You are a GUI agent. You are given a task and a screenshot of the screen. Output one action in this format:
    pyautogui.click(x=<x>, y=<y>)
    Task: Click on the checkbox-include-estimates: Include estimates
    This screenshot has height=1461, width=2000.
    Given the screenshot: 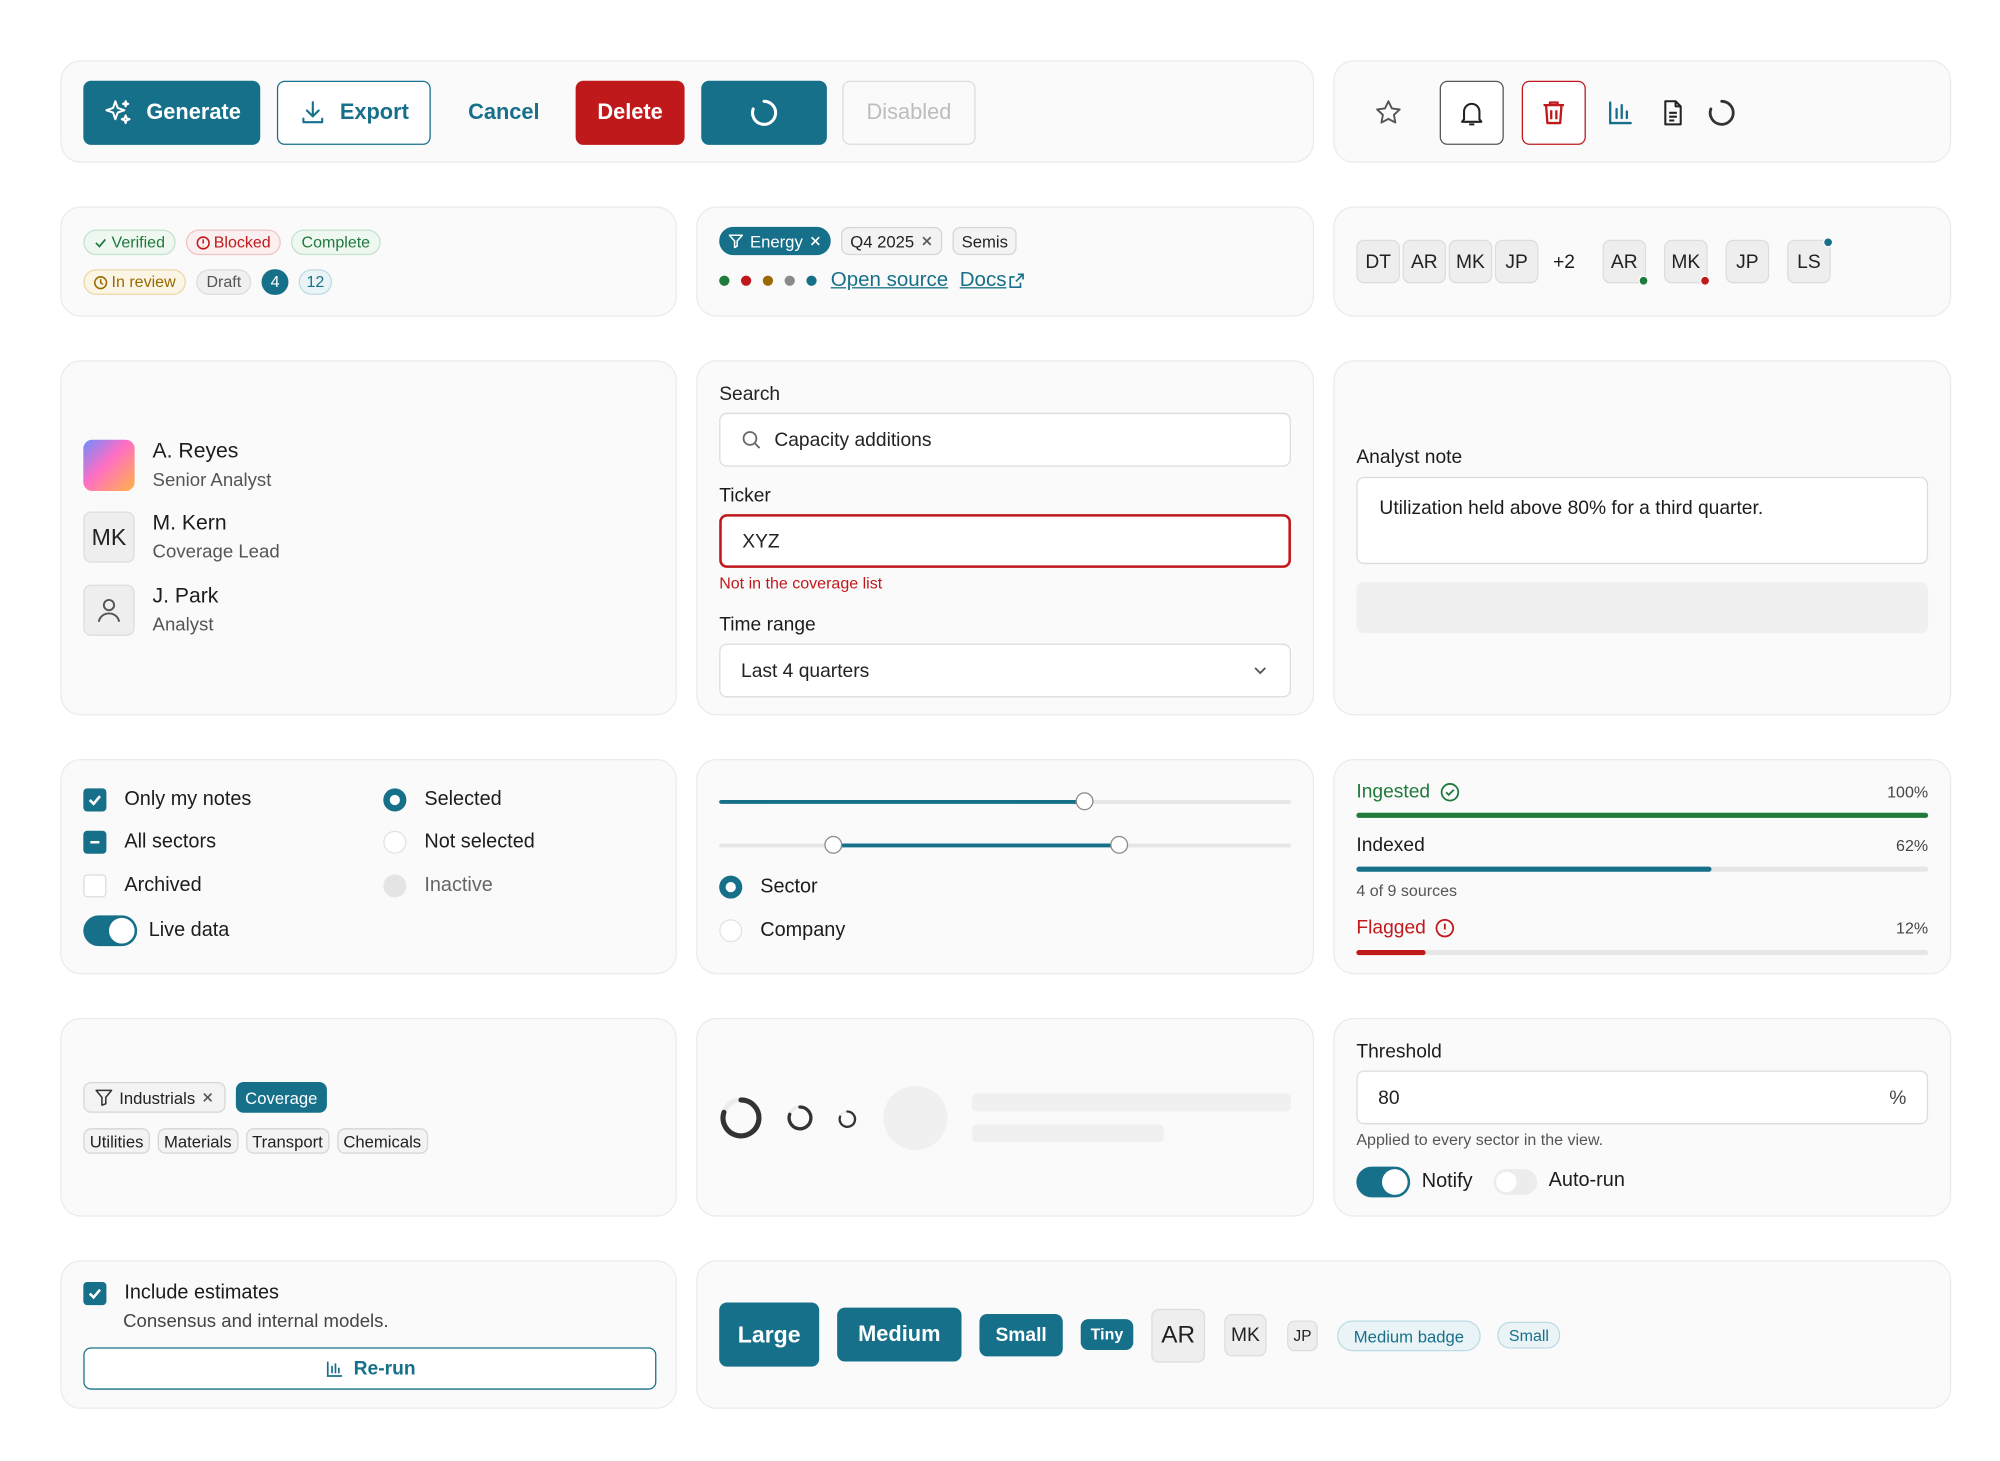 What is the action you would take?
    pyautogui.click(x=181, y=1294)
    